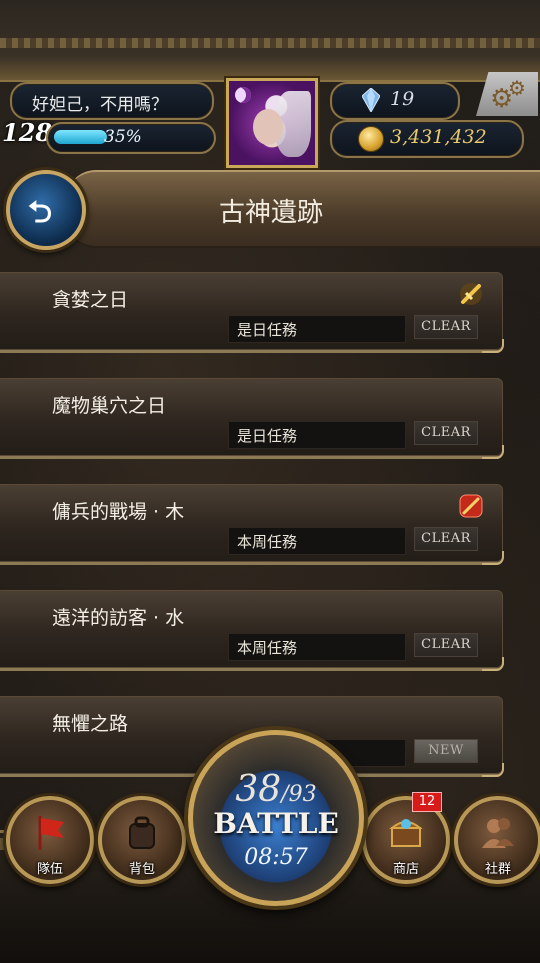 Image resolution: width=540 pixels, height=963 pixels. I want to click on coin-counter: 3,431,432, so click(427, 139).